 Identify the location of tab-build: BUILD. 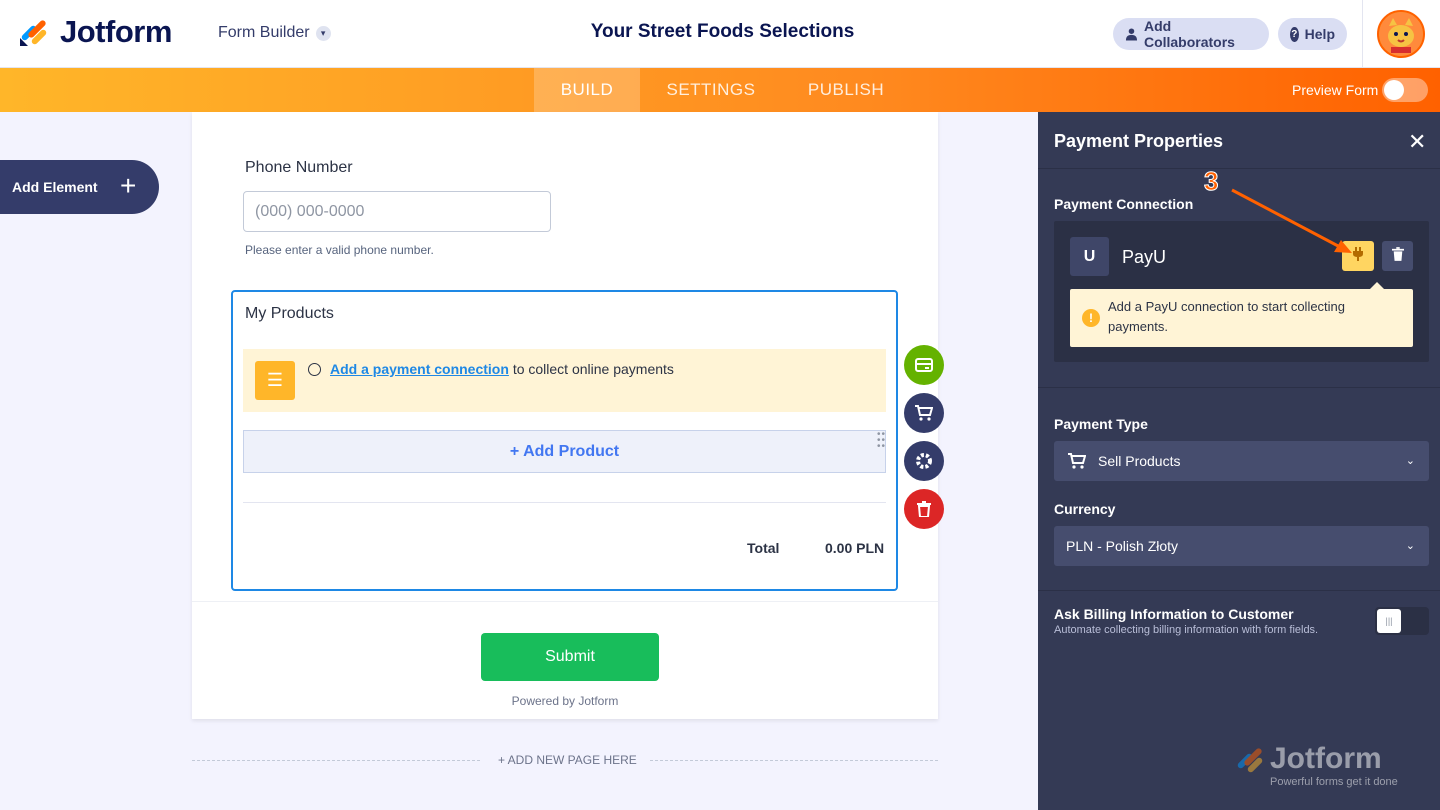
(587, 90).